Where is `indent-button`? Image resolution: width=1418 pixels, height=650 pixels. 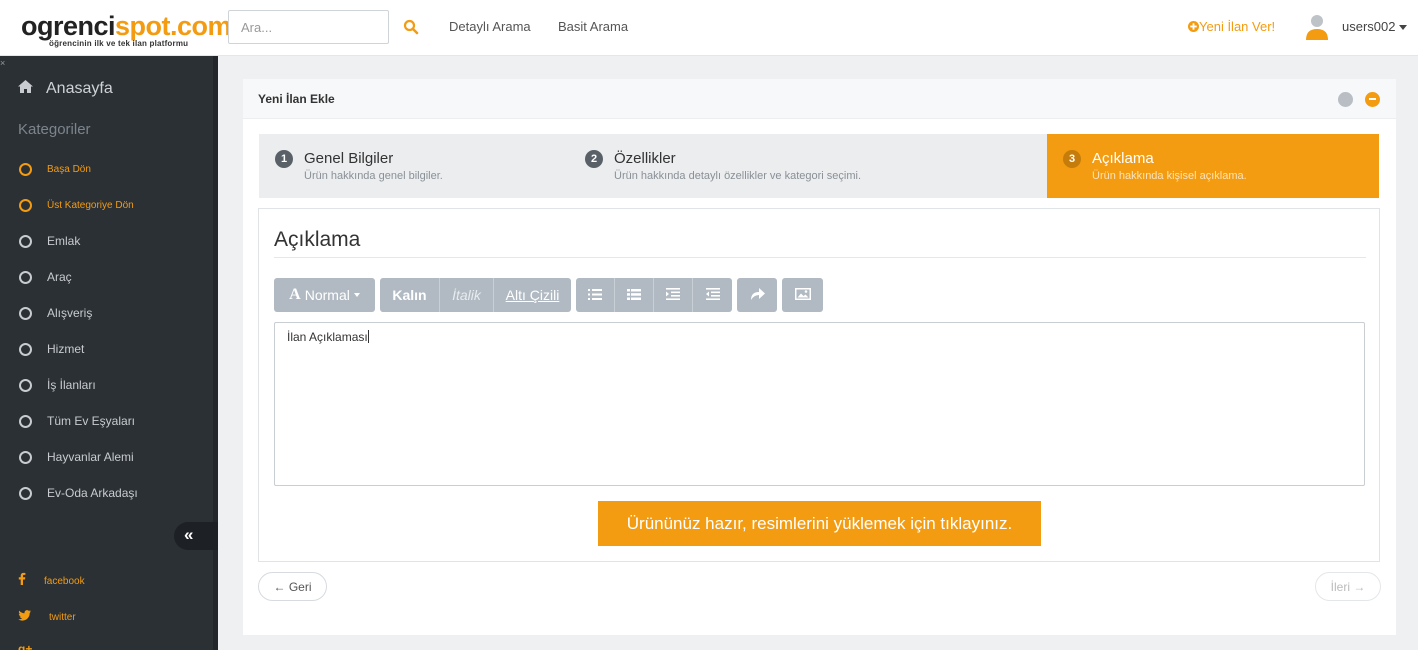 indent-button is located at coordinates (673, 295).